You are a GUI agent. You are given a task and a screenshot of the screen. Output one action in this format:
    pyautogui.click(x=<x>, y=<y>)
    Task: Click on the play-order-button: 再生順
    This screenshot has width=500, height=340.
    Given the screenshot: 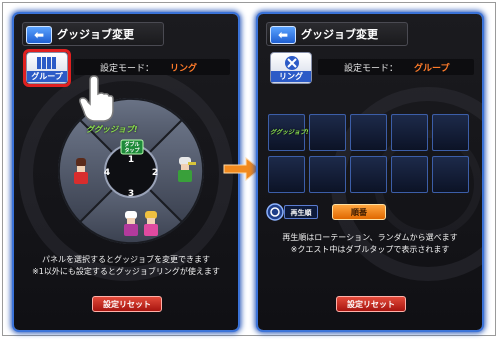 What is the action you would take?
    pyautogui.click(x=293, y=212)
    